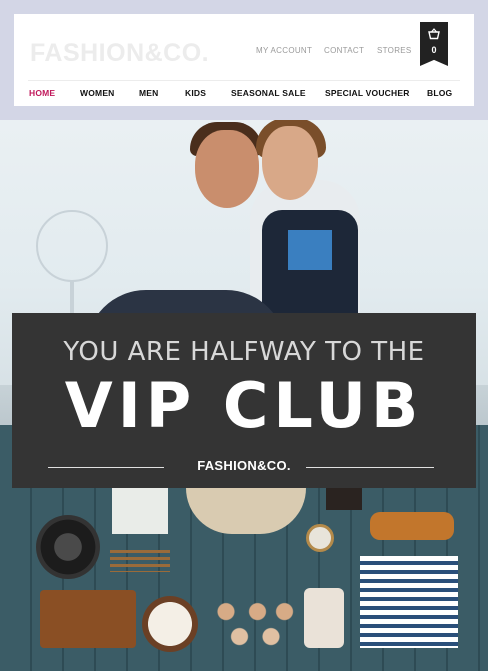 The height and width of the screenshot is (671, 488). What do you see at coordinates (88, 619) in the screenshot?
I see `leather-wallet` at bounding box center [88, 619].